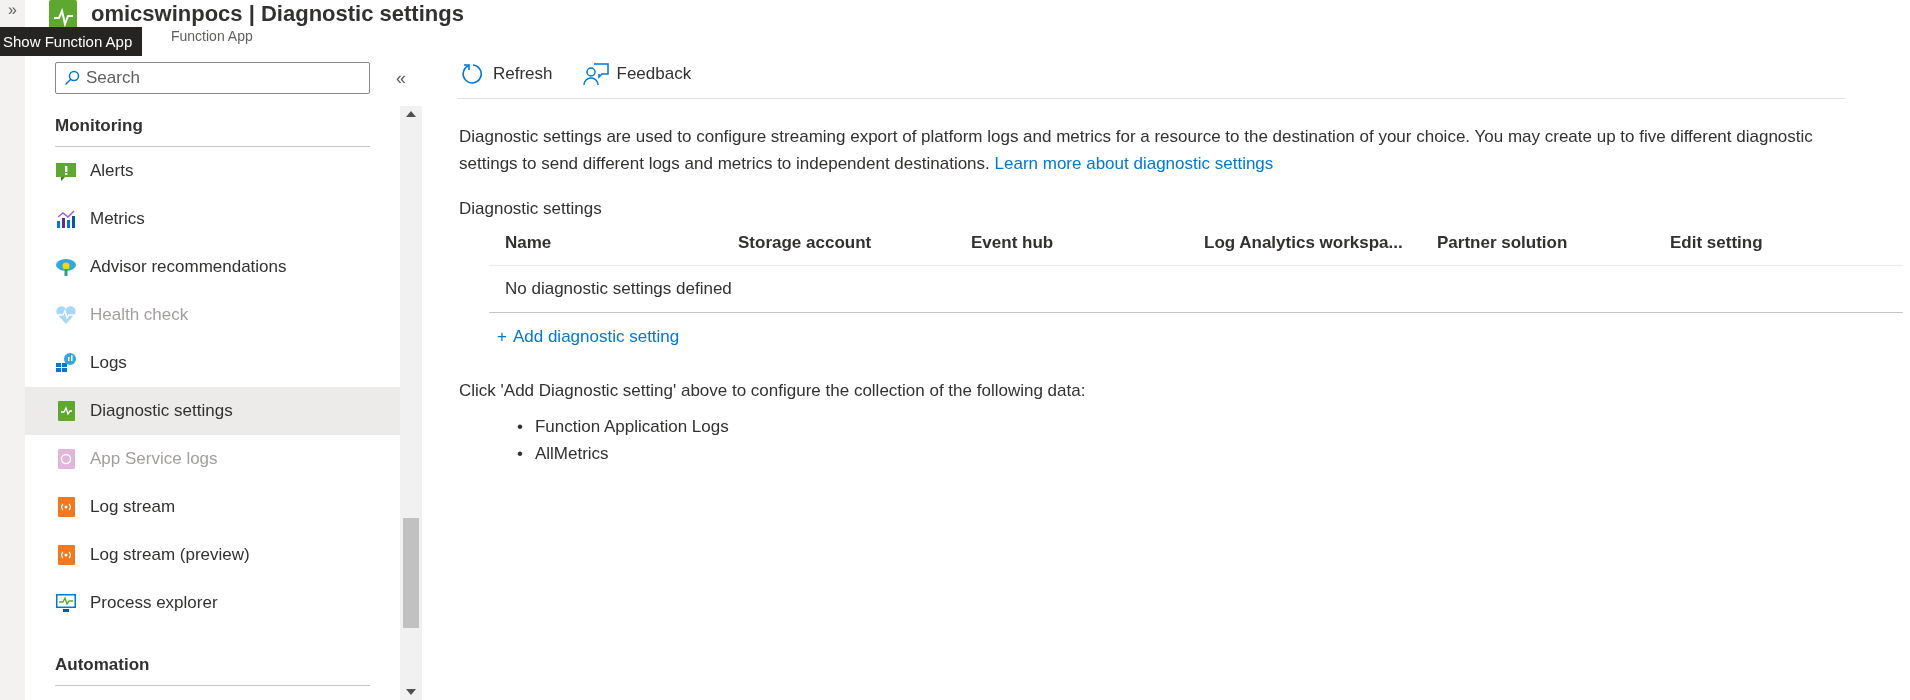 The width and height of the screenshot is (1910, 700). I want to click on nav-item: Log stream (preview), so click(212, 555).